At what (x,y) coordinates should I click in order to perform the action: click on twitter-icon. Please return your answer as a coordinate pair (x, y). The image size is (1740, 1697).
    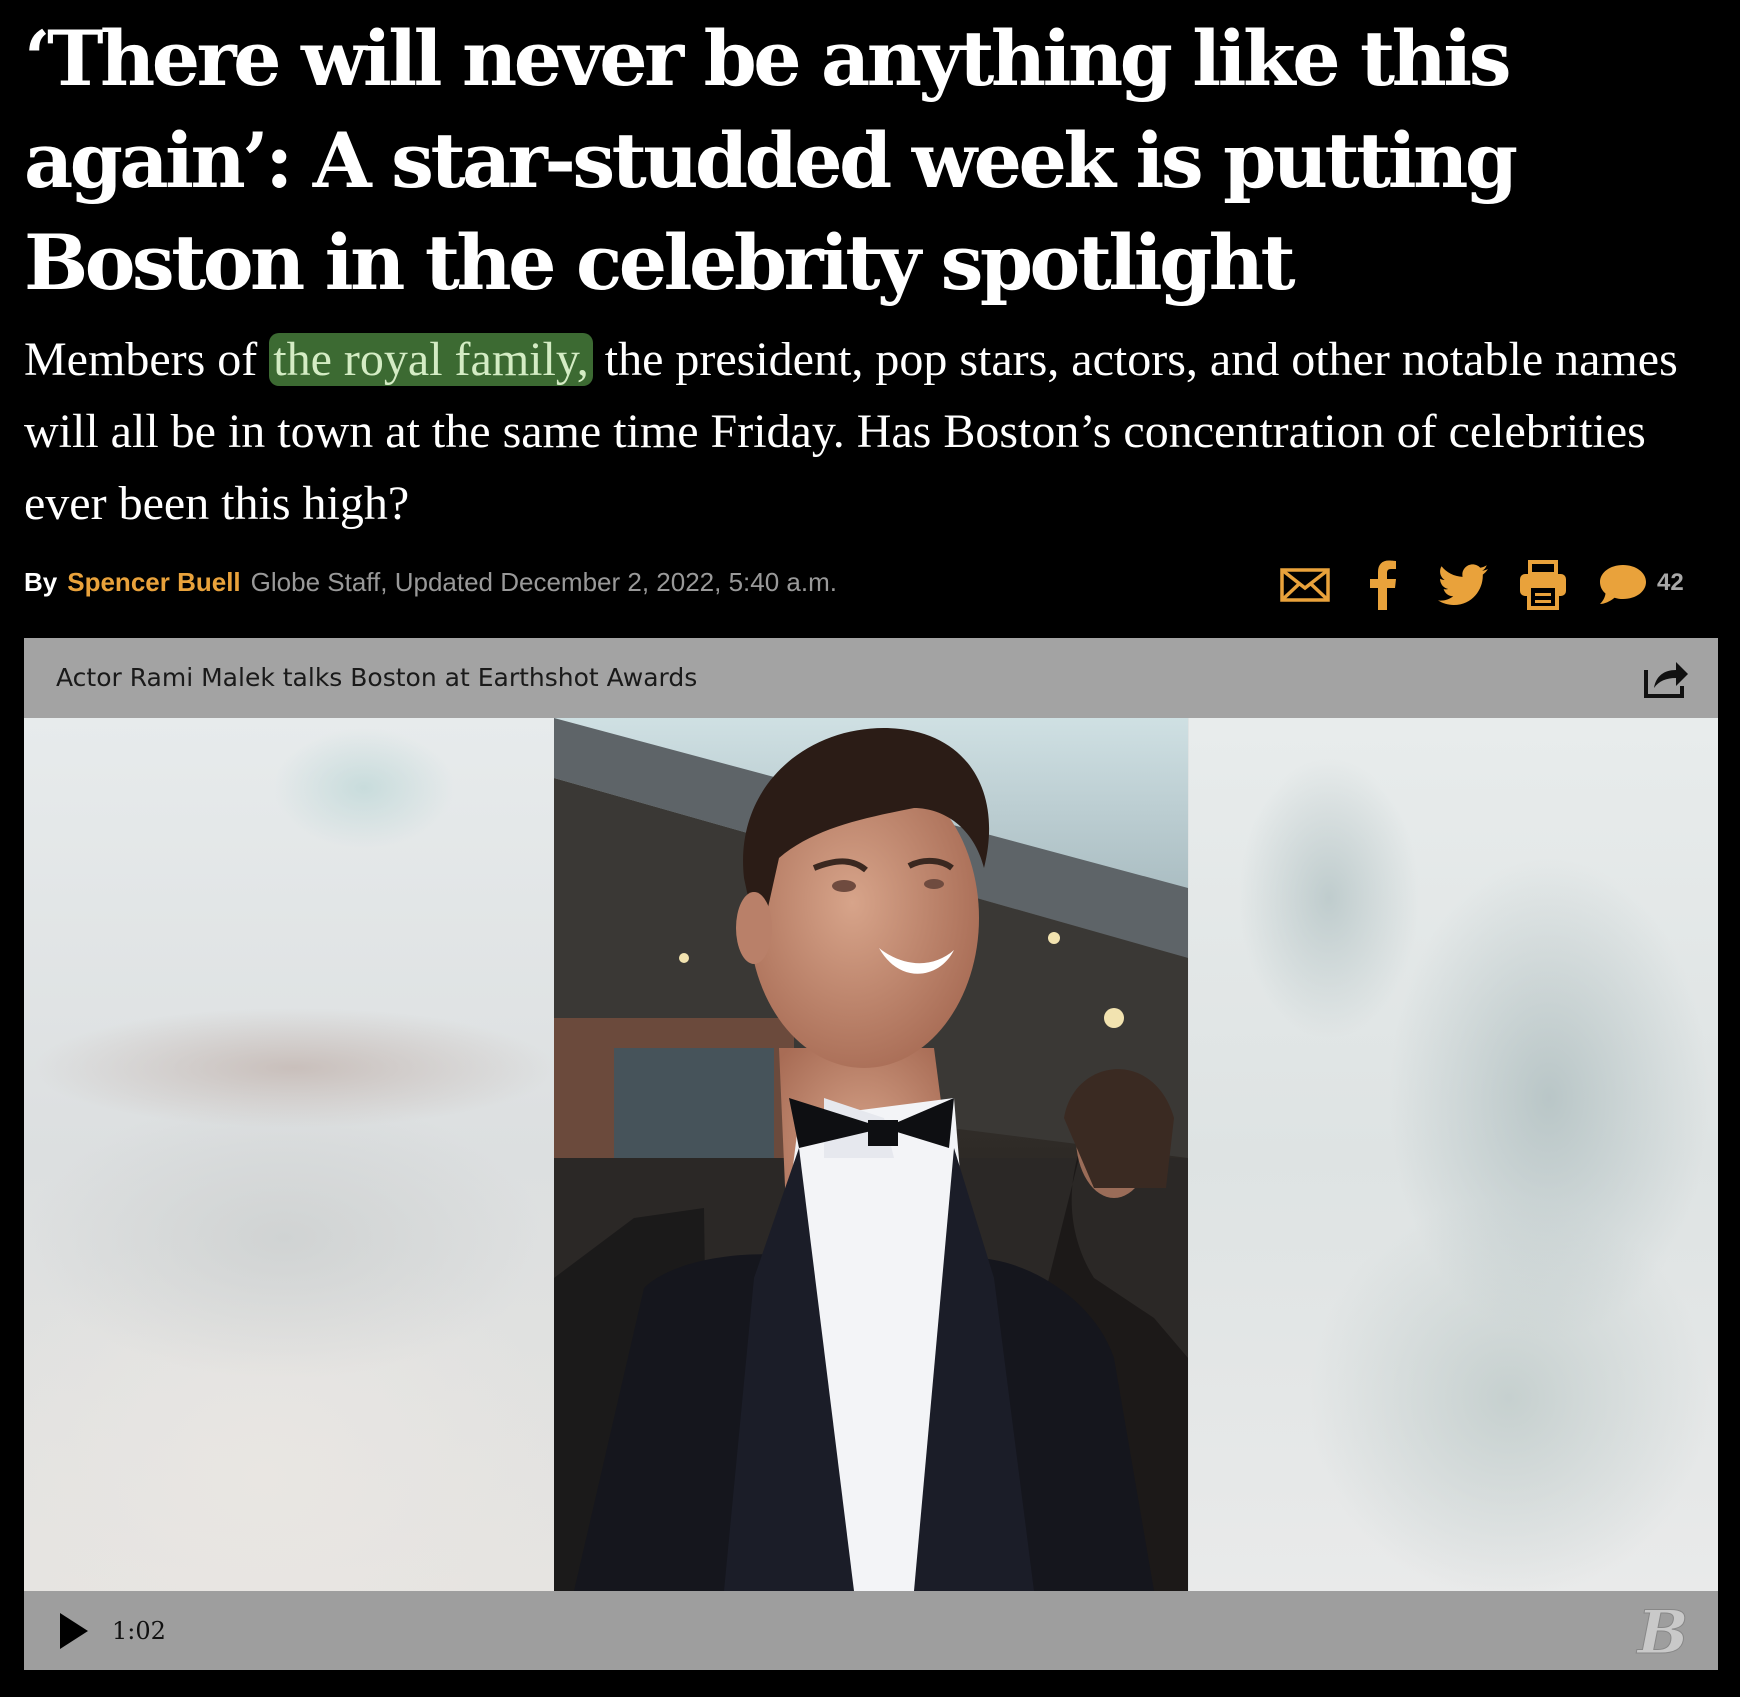
    Looking at the image, I should click on (1463, 585).